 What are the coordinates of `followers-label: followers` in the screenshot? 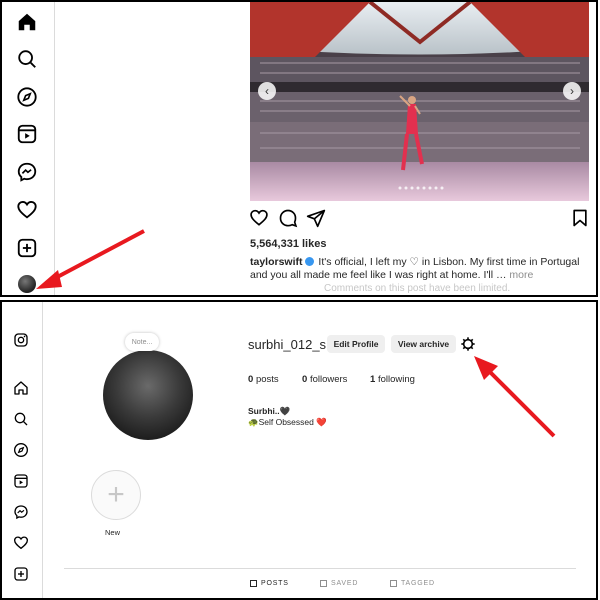 It's located at (328, 379).